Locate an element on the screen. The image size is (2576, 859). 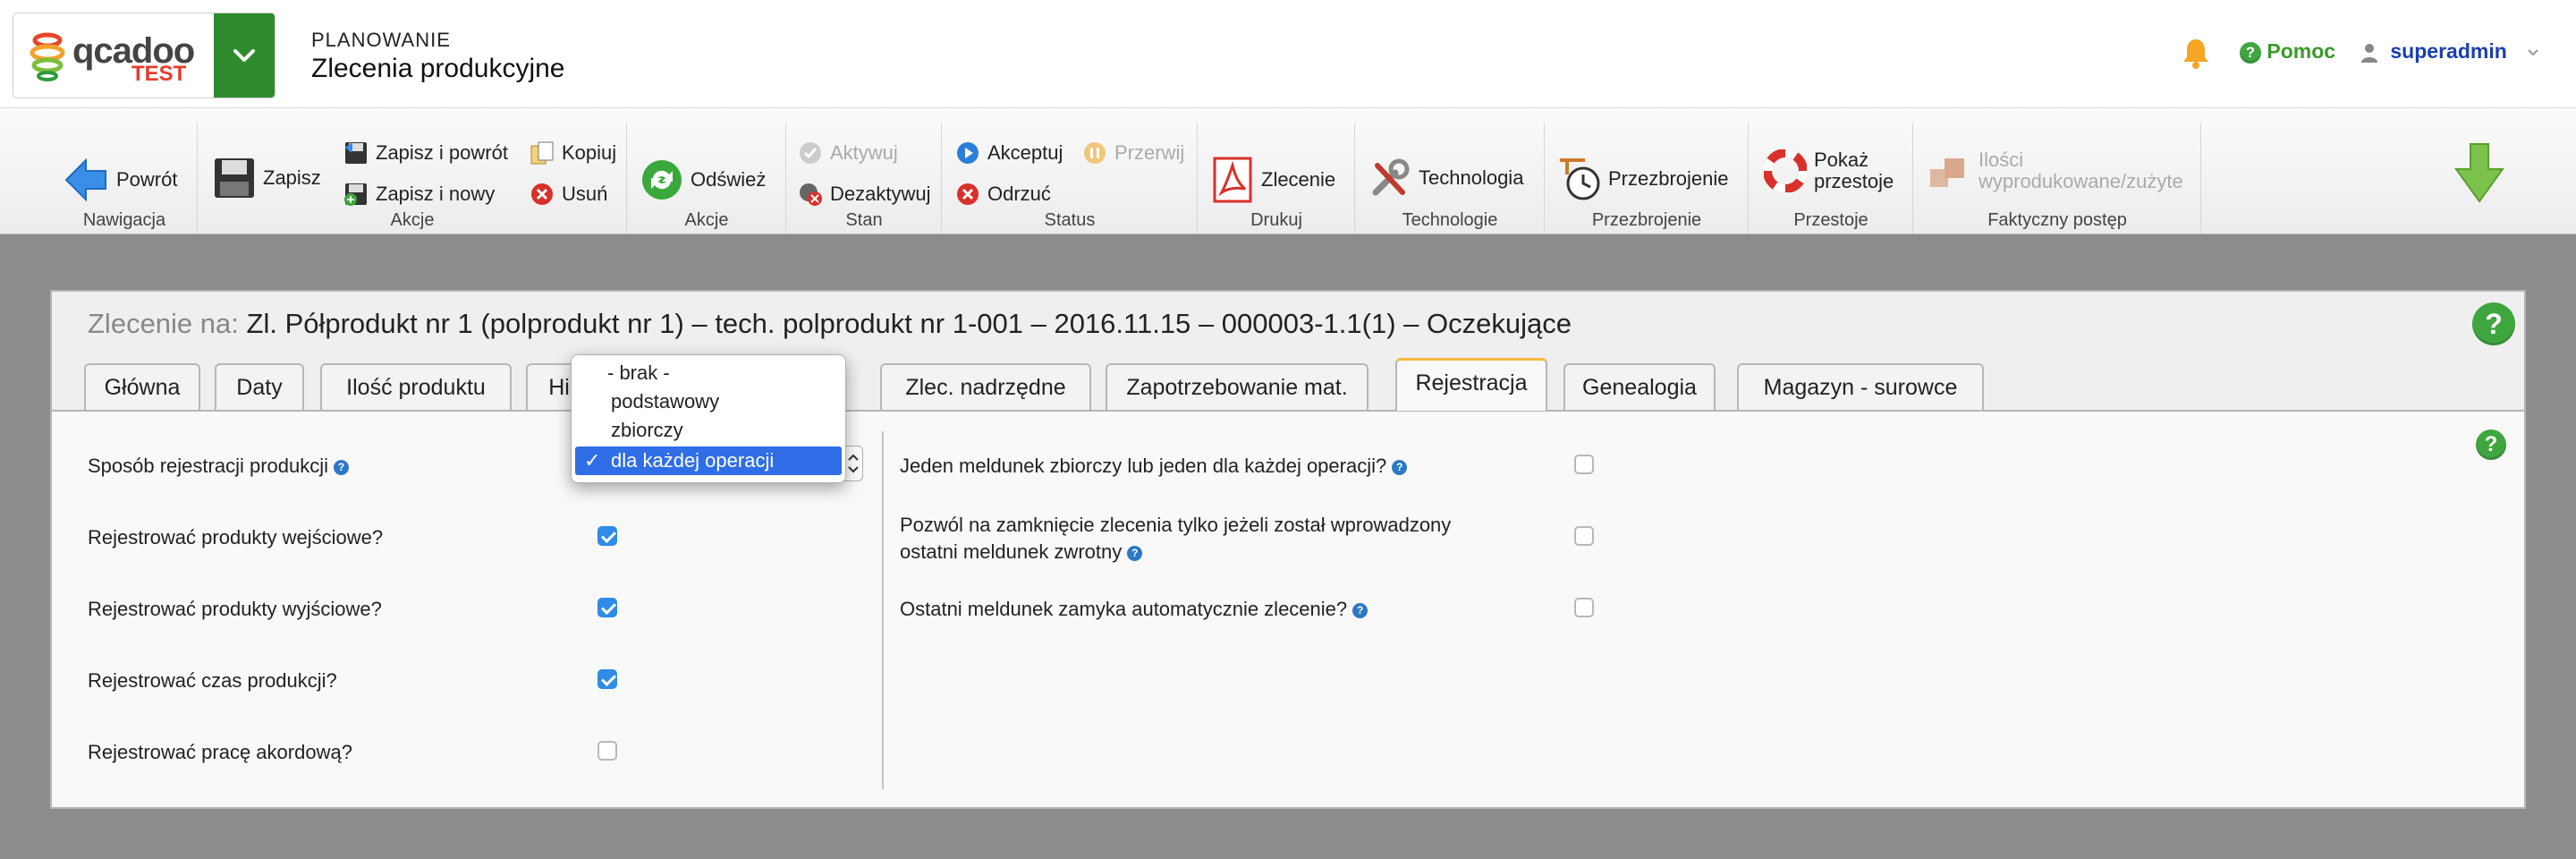
tab-help-icon: ? is located at coordinates (2491, 445).